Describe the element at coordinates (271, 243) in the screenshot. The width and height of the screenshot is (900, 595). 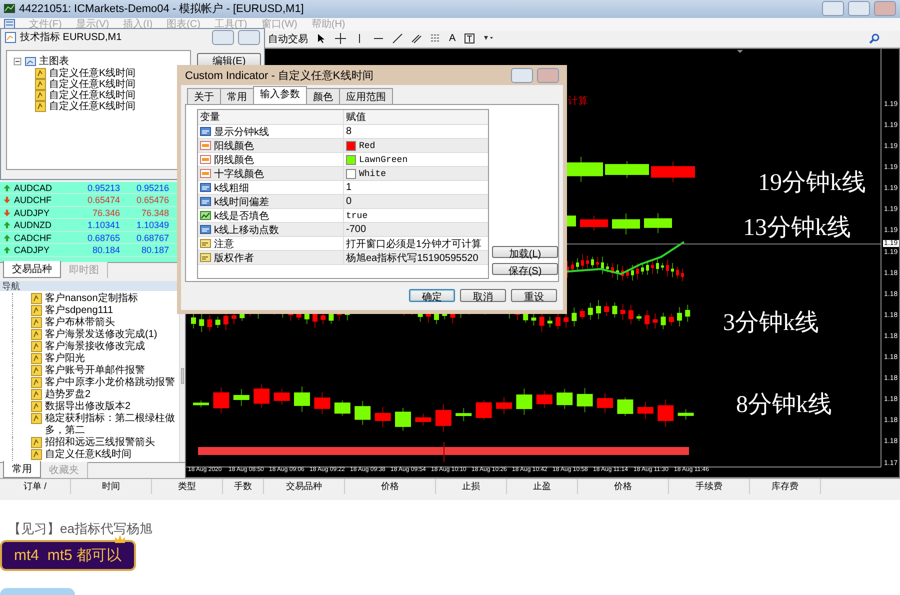
I see `parameter-name: 注意` at that location.